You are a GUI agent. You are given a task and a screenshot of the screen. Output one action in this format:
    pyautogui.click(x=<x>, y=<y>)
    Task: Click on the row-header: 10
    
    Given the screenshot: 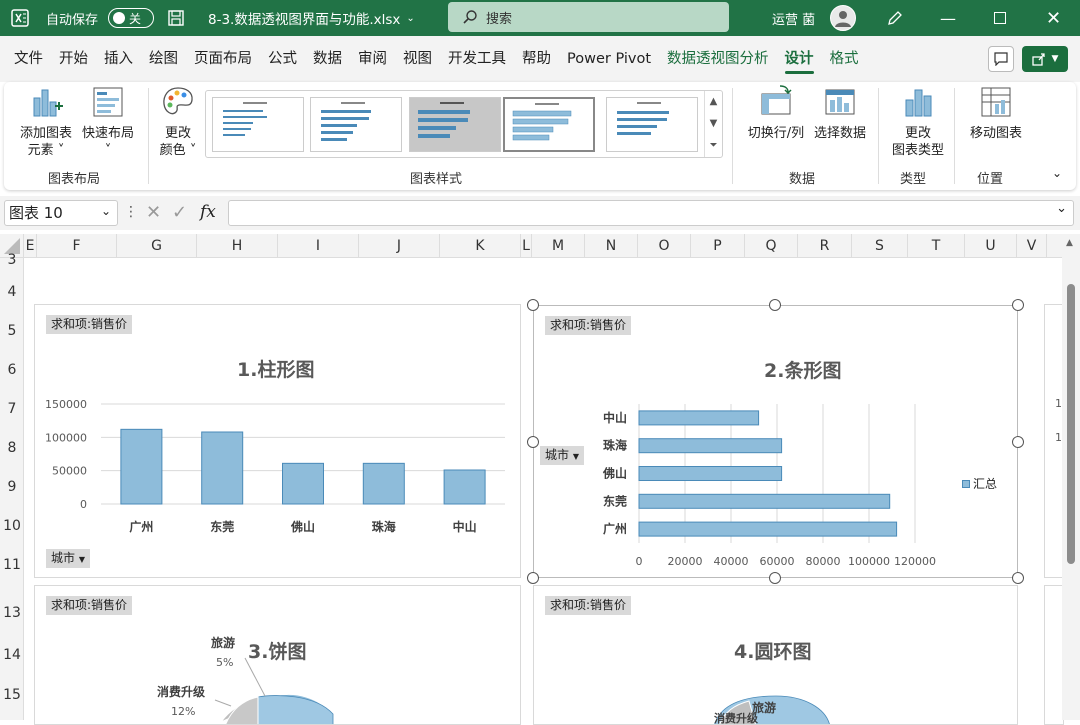 What is the action you would take?
    pyautogui.click(x=12, y=526)
    